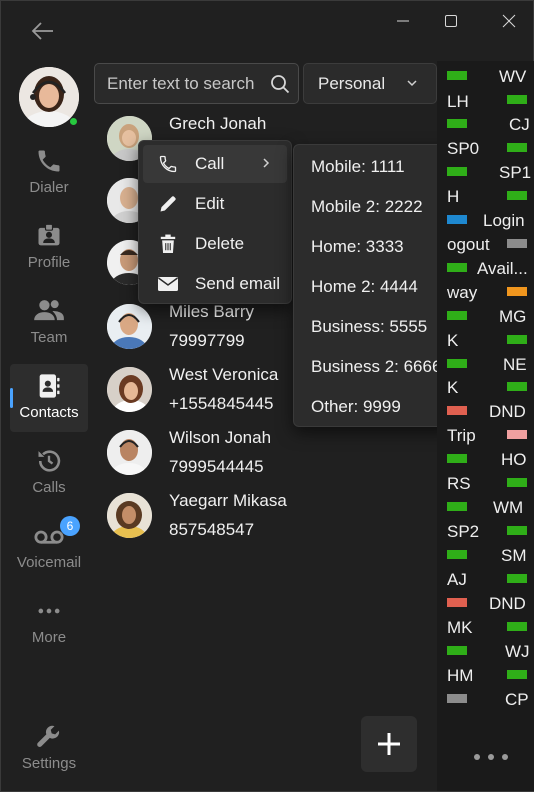 The image size is (534, 792). What do you see at coordinates (49, 562) in the screenshot?
I see `nav-label-voicemail: Voicemail` at bounding box center [49, 562].